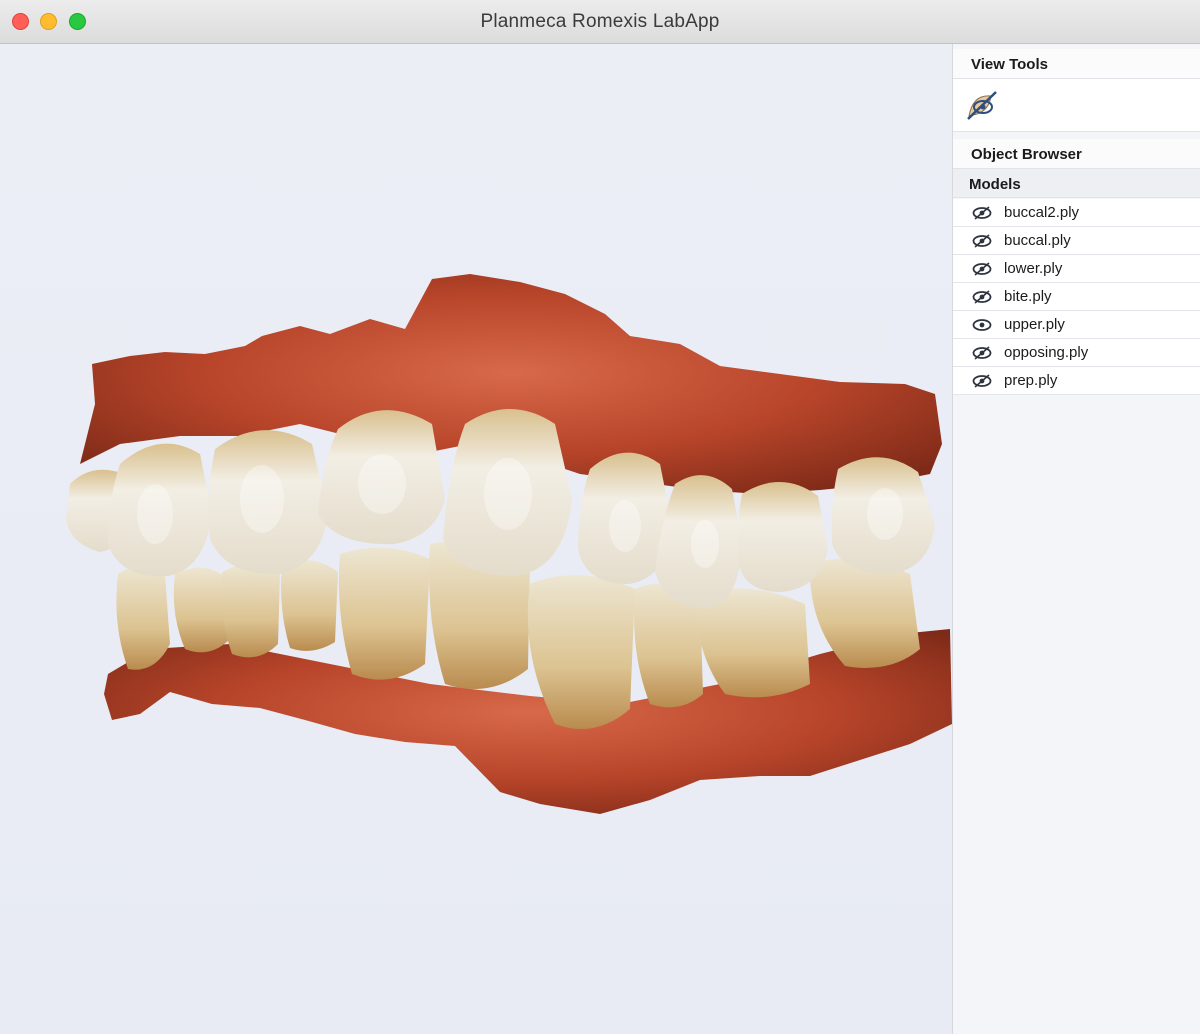 The width and height of the screenshot is (1200, 1034). Describe the element at coordinates (1076, 381) in the screenshot. I see `model-item-prep: prep.ply` at that location.